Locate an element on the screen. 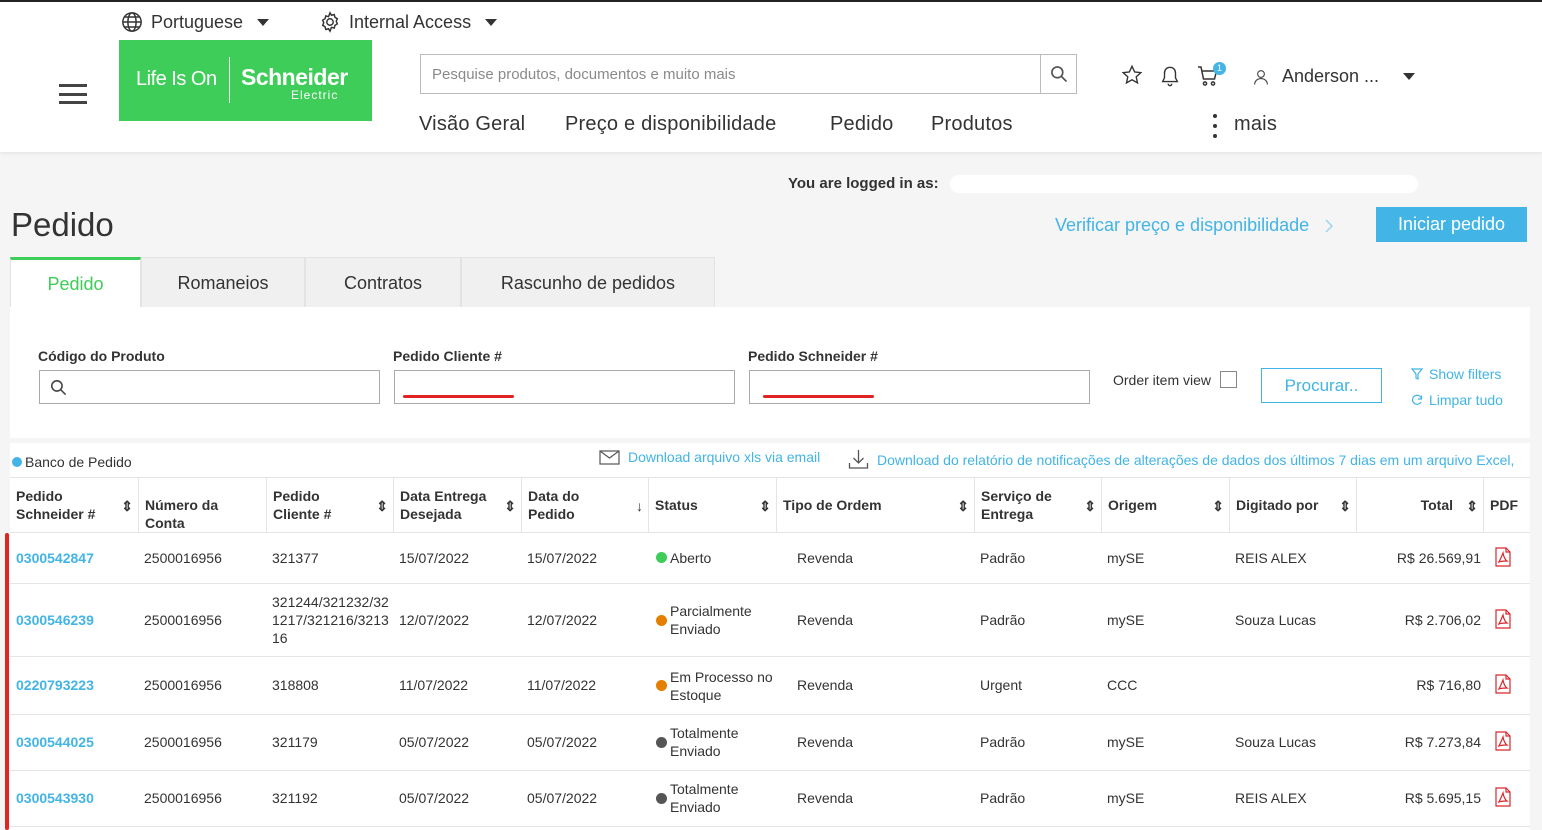  col-status: Status ⇕ is located at coordinates (712, 505).